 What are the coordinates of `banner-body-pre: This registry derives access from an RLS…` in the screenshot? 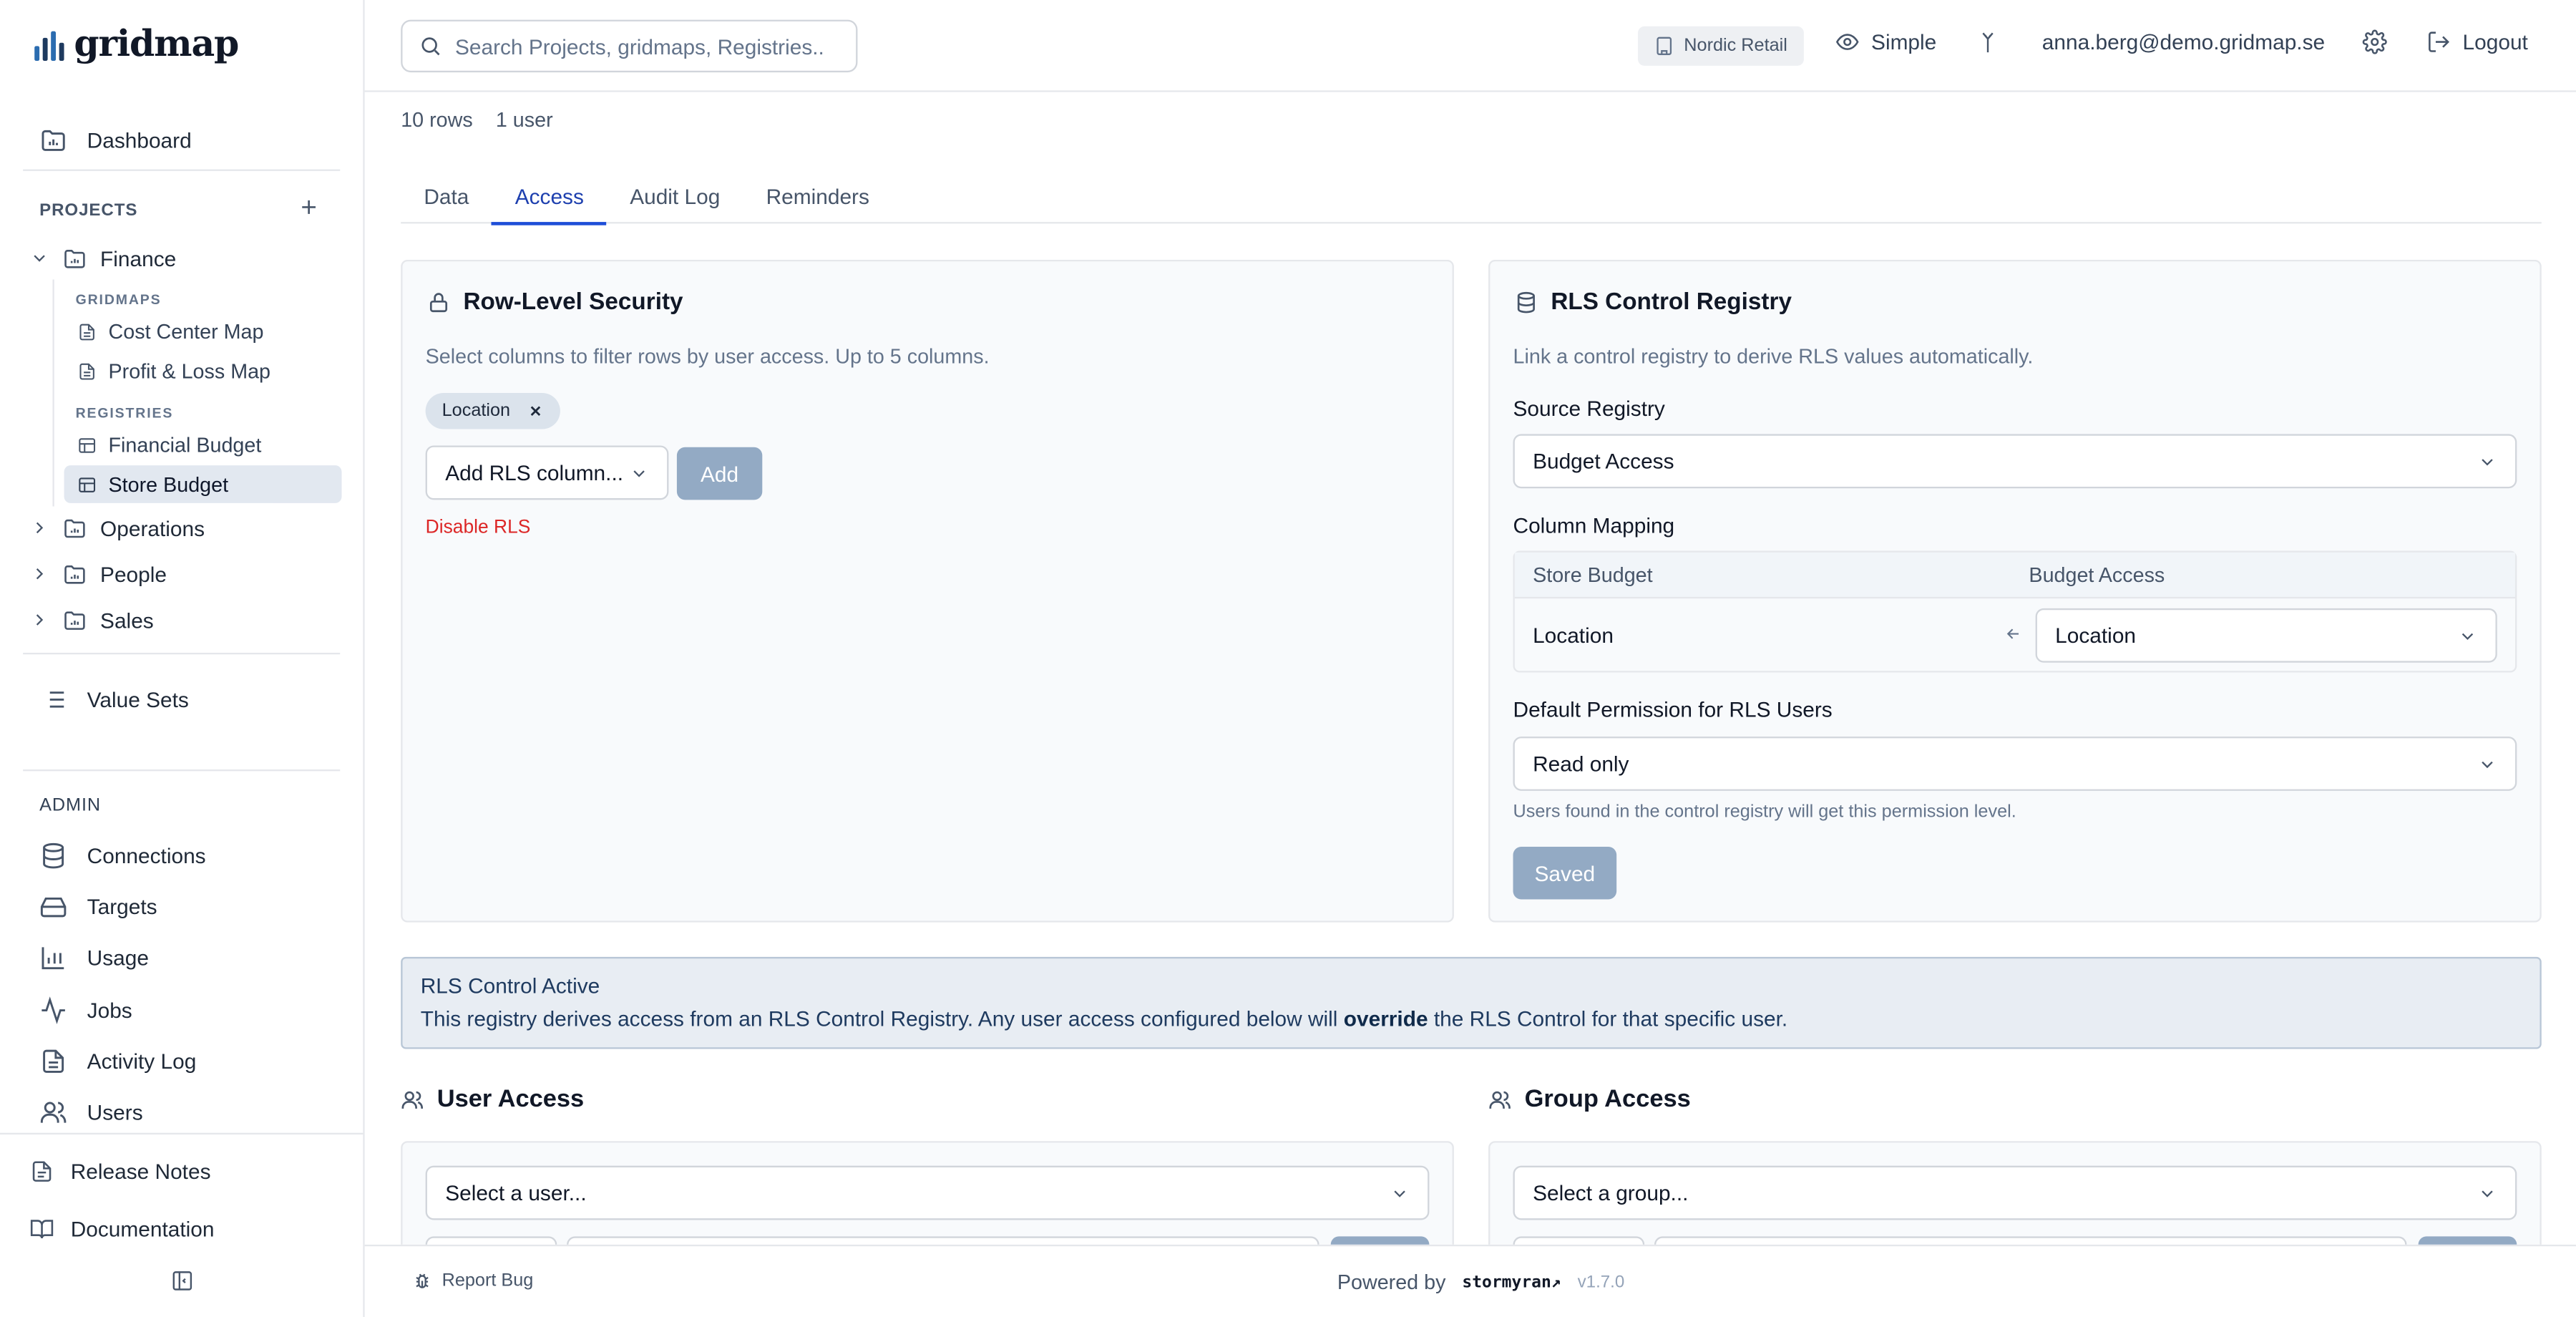 It's located at (882, 1018).